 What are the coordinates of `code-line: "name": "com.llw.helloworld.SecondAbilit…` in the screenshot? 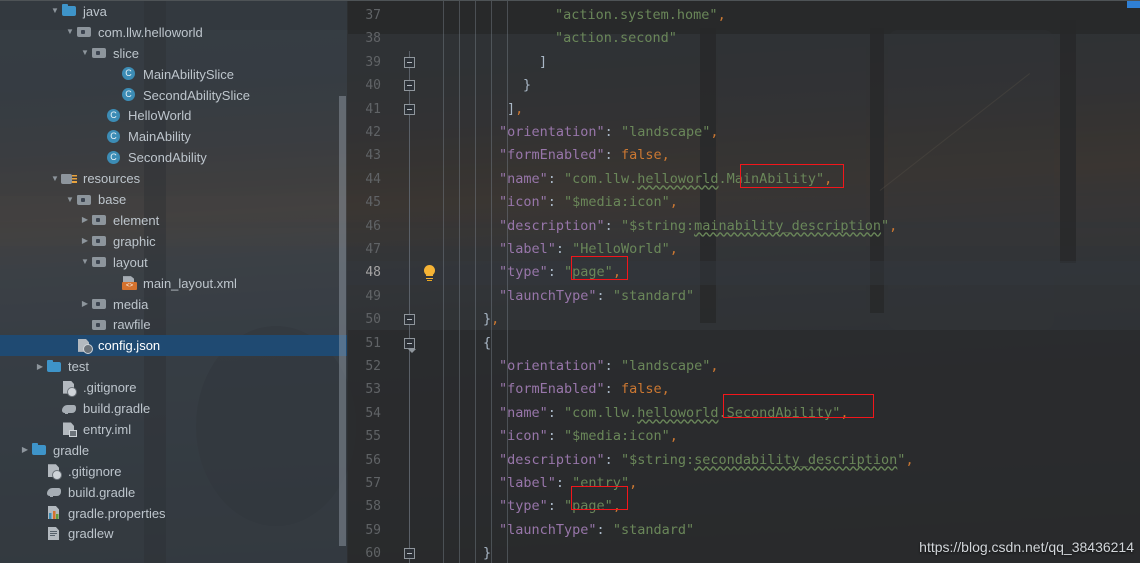 It's located at (674, 413).